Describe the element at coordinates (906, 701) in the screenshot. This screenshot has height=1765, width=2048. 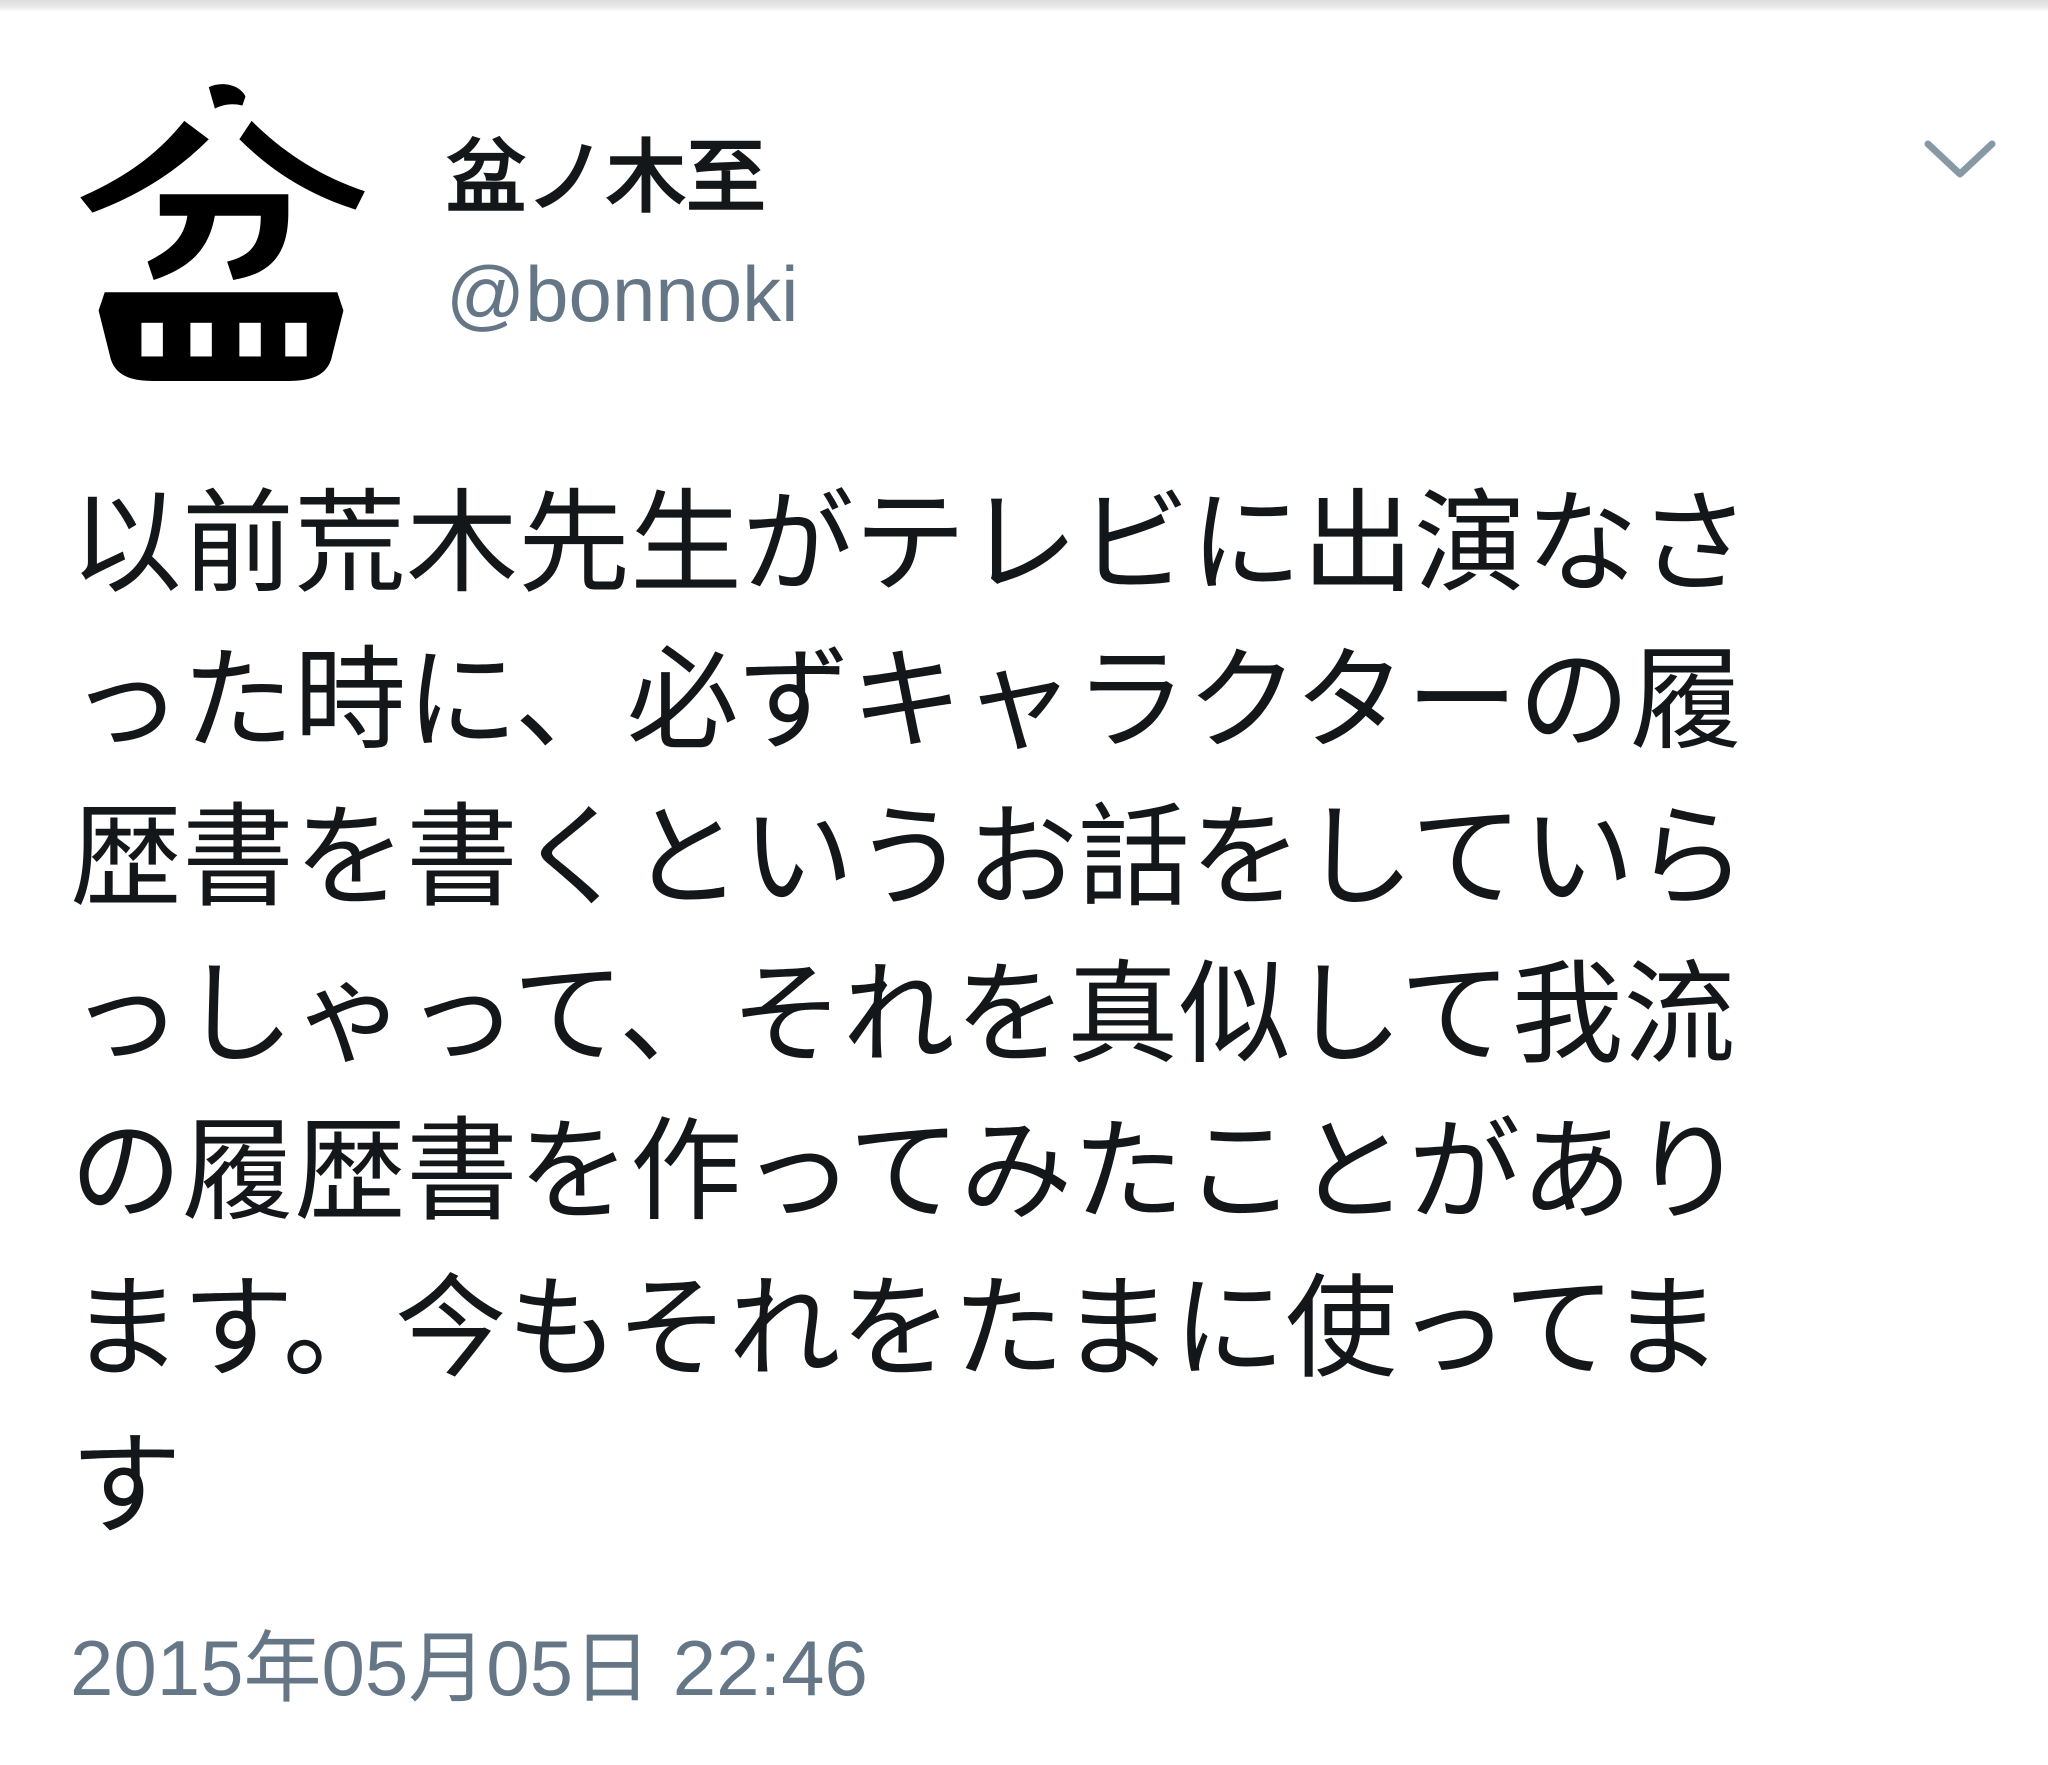
I see `tweet-text-line: った時に、必ずキャラクターの履` at that location.